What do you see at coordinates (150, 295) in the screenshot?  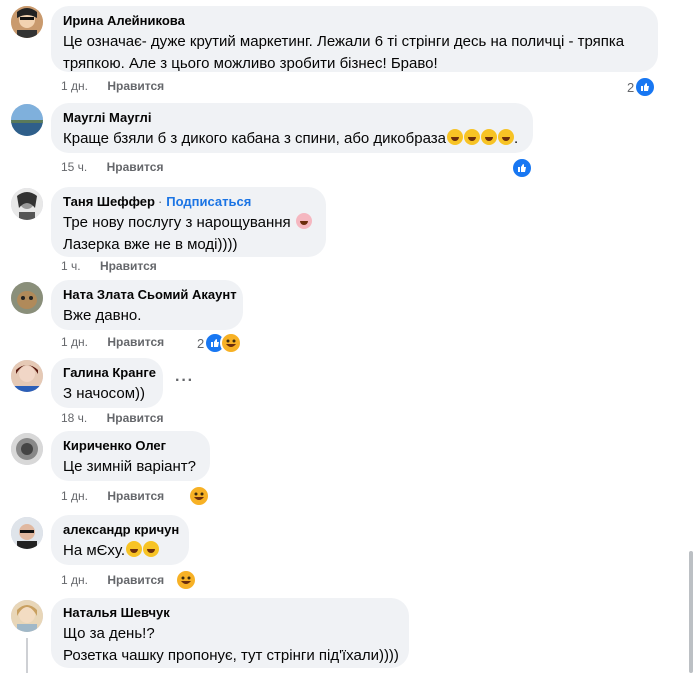 I see `comment-author: Ната Злата Сьомий Акаунт` at bounding box center [150, 295].